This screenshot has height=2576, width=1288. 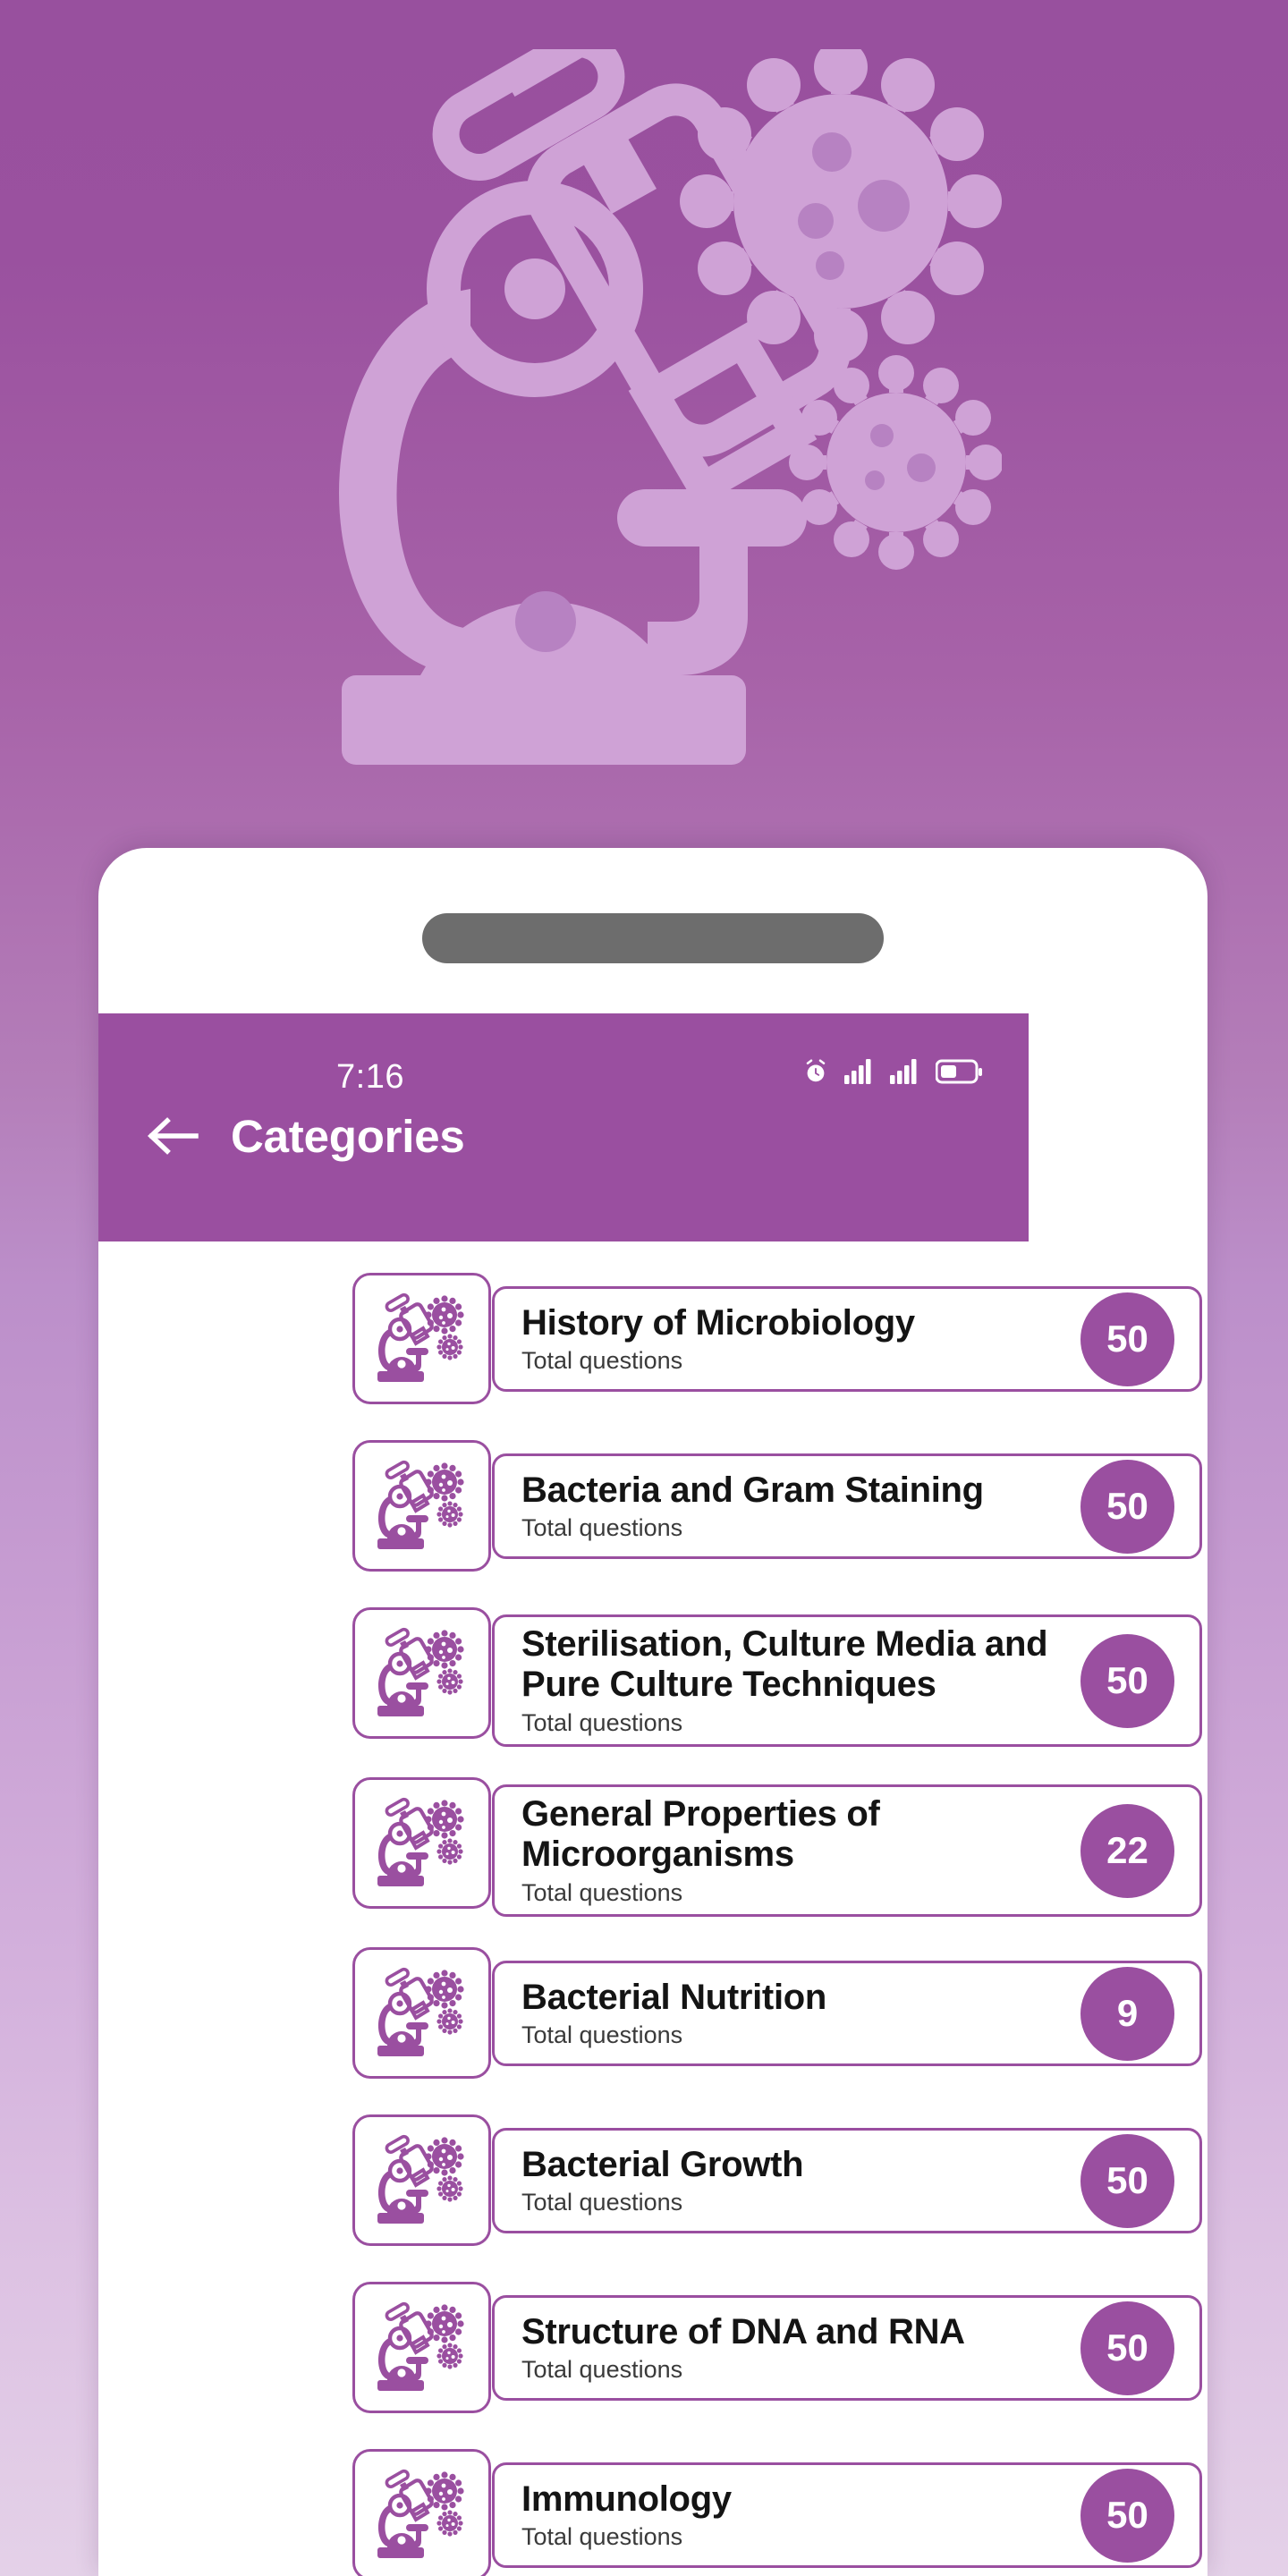 What do you see at coordinates (959, 1071) in the screenshot?
I see `battery-icon` at bounding box center [959, 1071].